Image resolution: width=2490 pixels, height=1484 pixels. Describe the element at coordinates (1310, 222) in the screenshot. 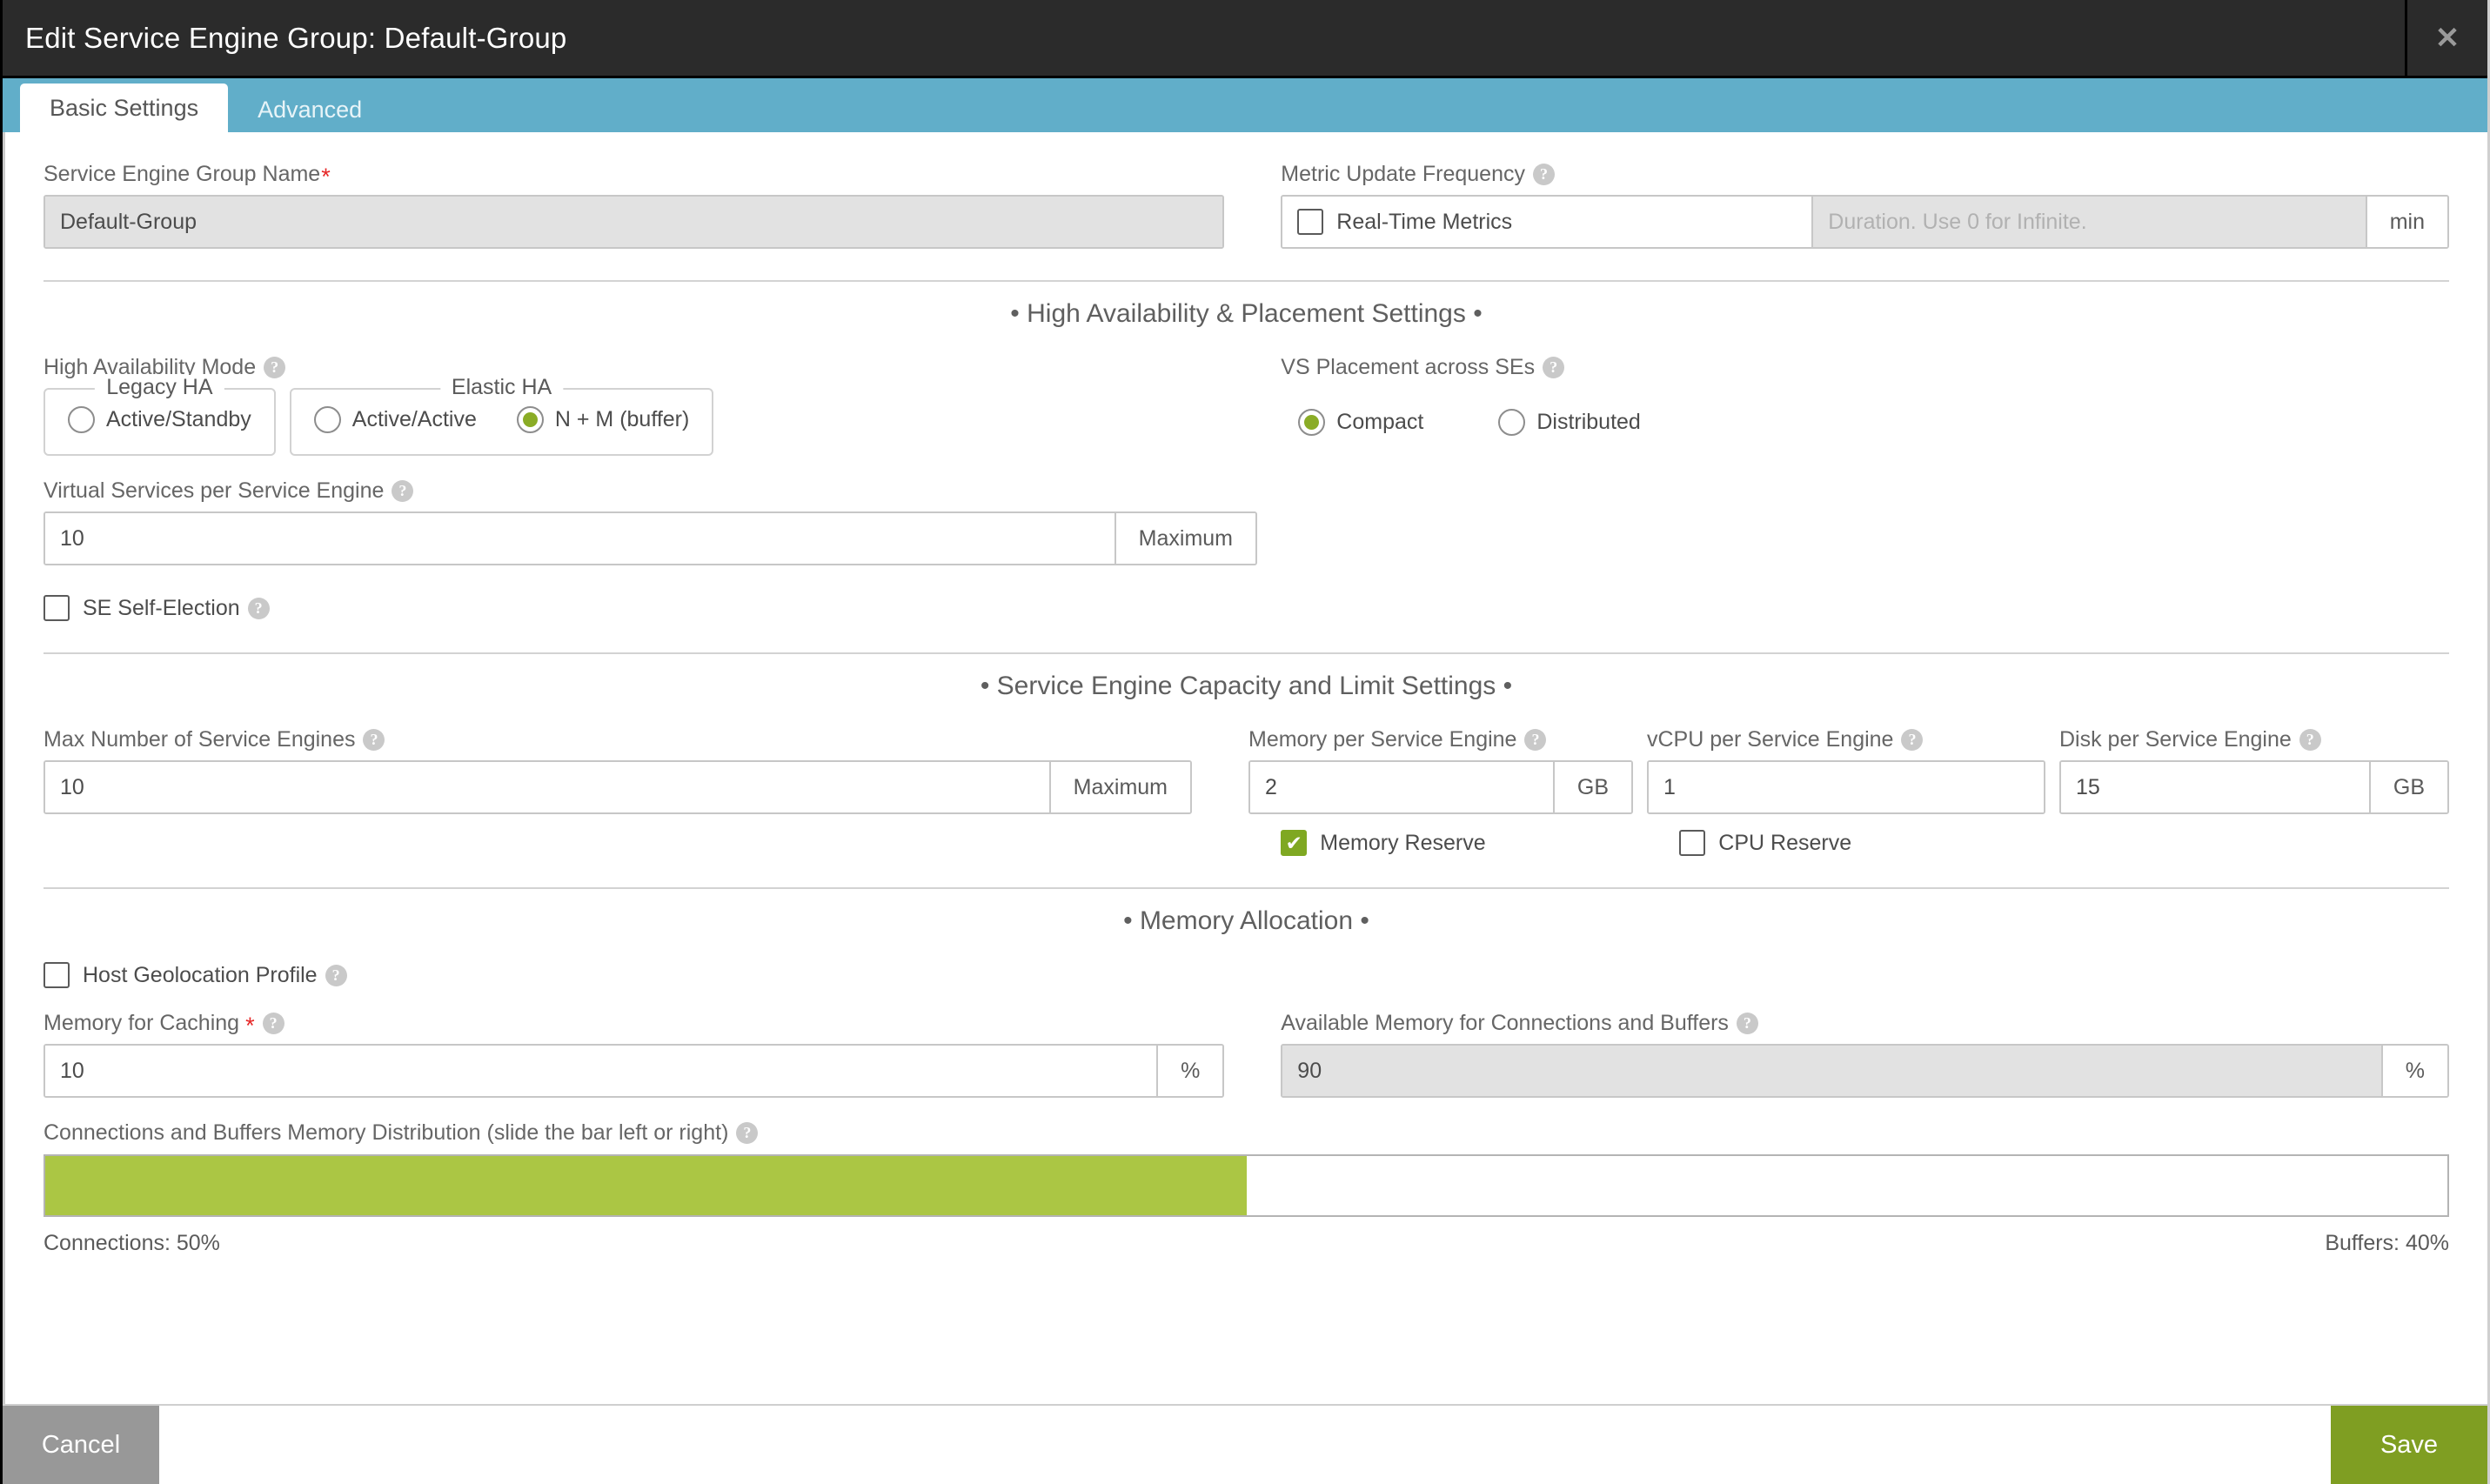

I see `real-time-metrics-checkbox` at that location.